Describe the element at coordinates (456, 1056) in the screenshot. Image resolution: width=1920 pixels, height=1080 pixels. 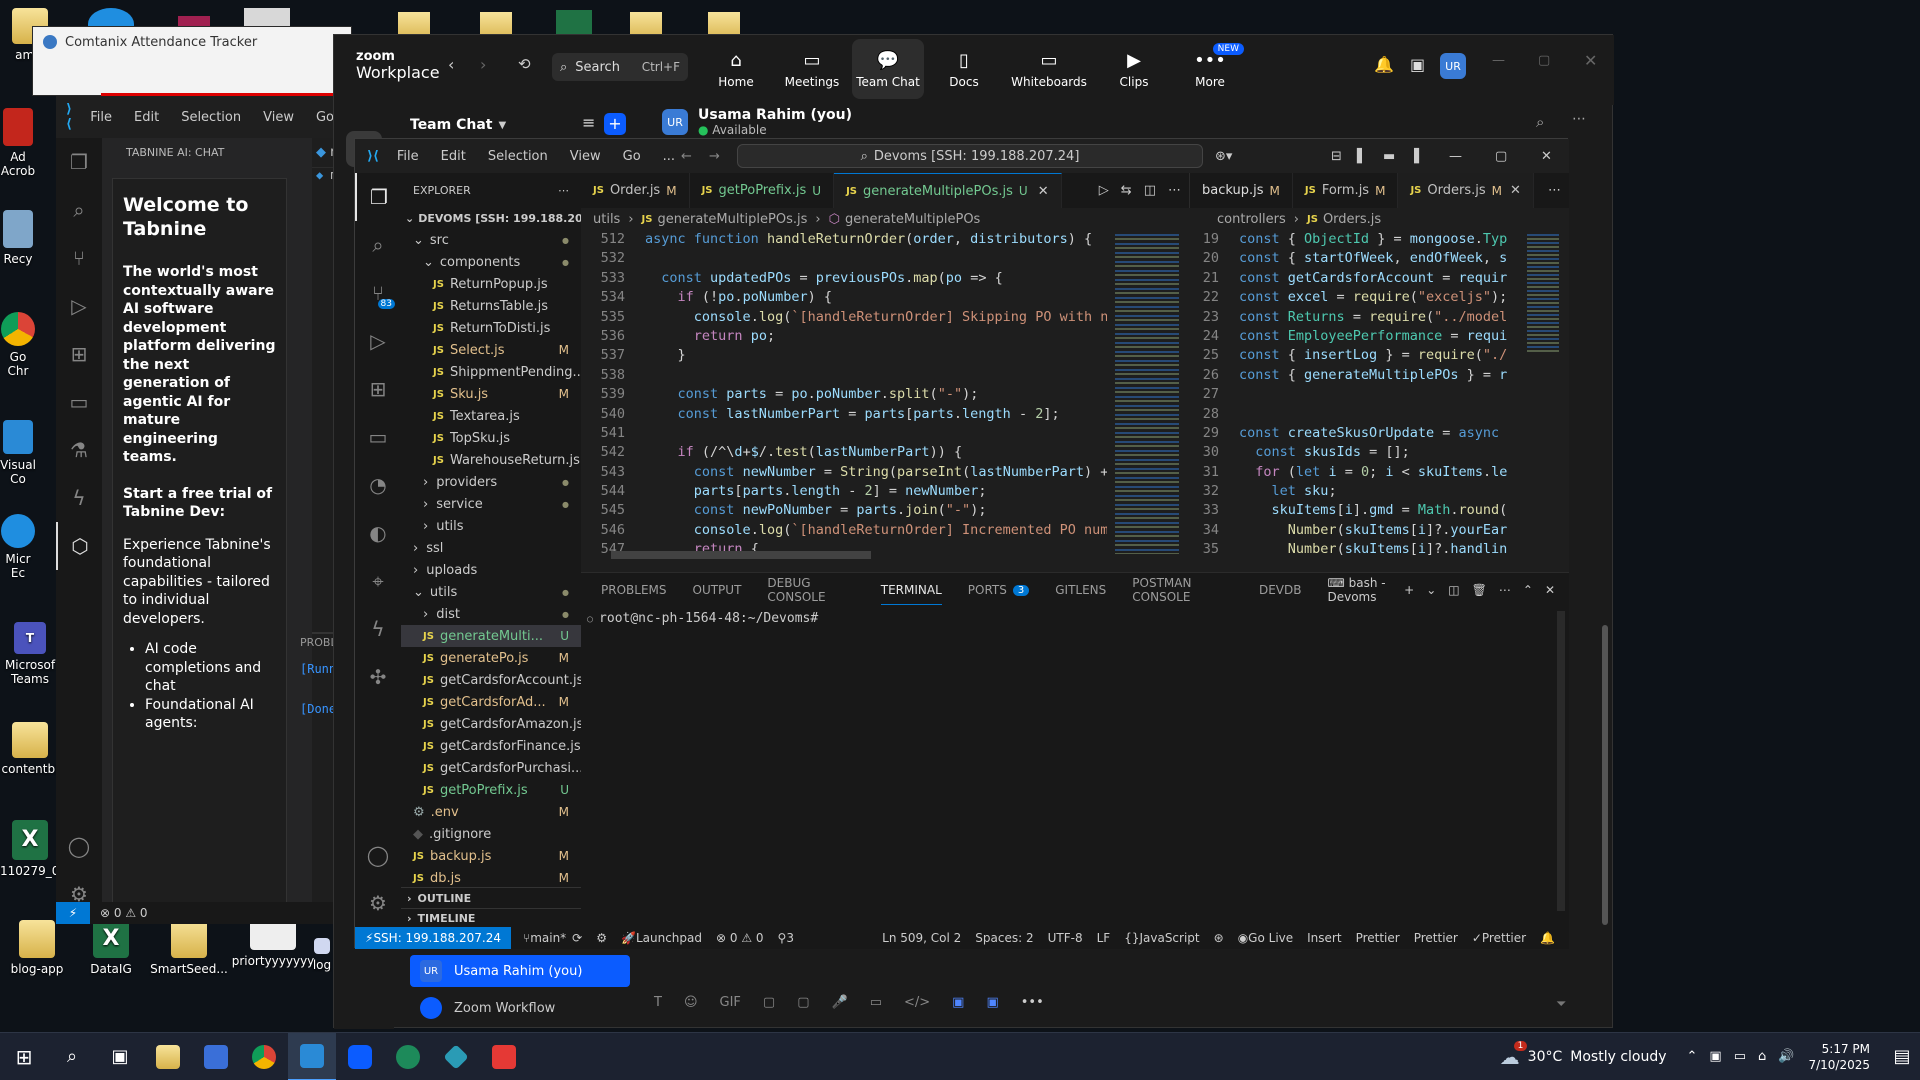
I see `app-taskbar-icon` at that location.